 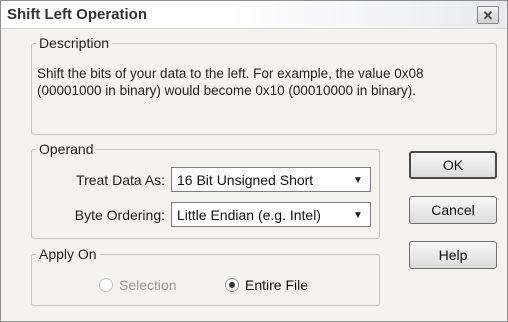 I want to click on treat-data-as-select: 16 Bit Unsigned Short ▼, so click(x=271, y=179).